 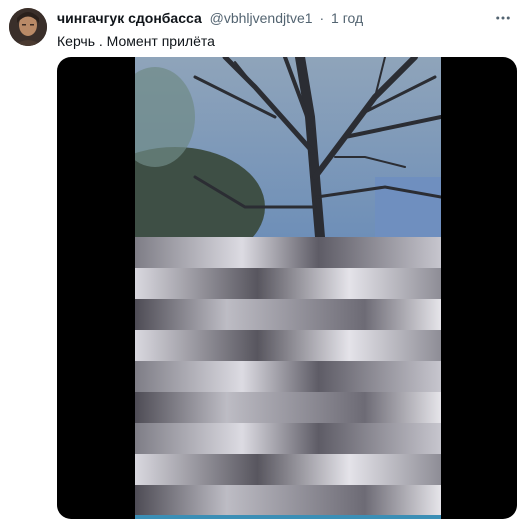 I want to click on author-name: чингачгук сдонбасса, so click(x=129, y=18).